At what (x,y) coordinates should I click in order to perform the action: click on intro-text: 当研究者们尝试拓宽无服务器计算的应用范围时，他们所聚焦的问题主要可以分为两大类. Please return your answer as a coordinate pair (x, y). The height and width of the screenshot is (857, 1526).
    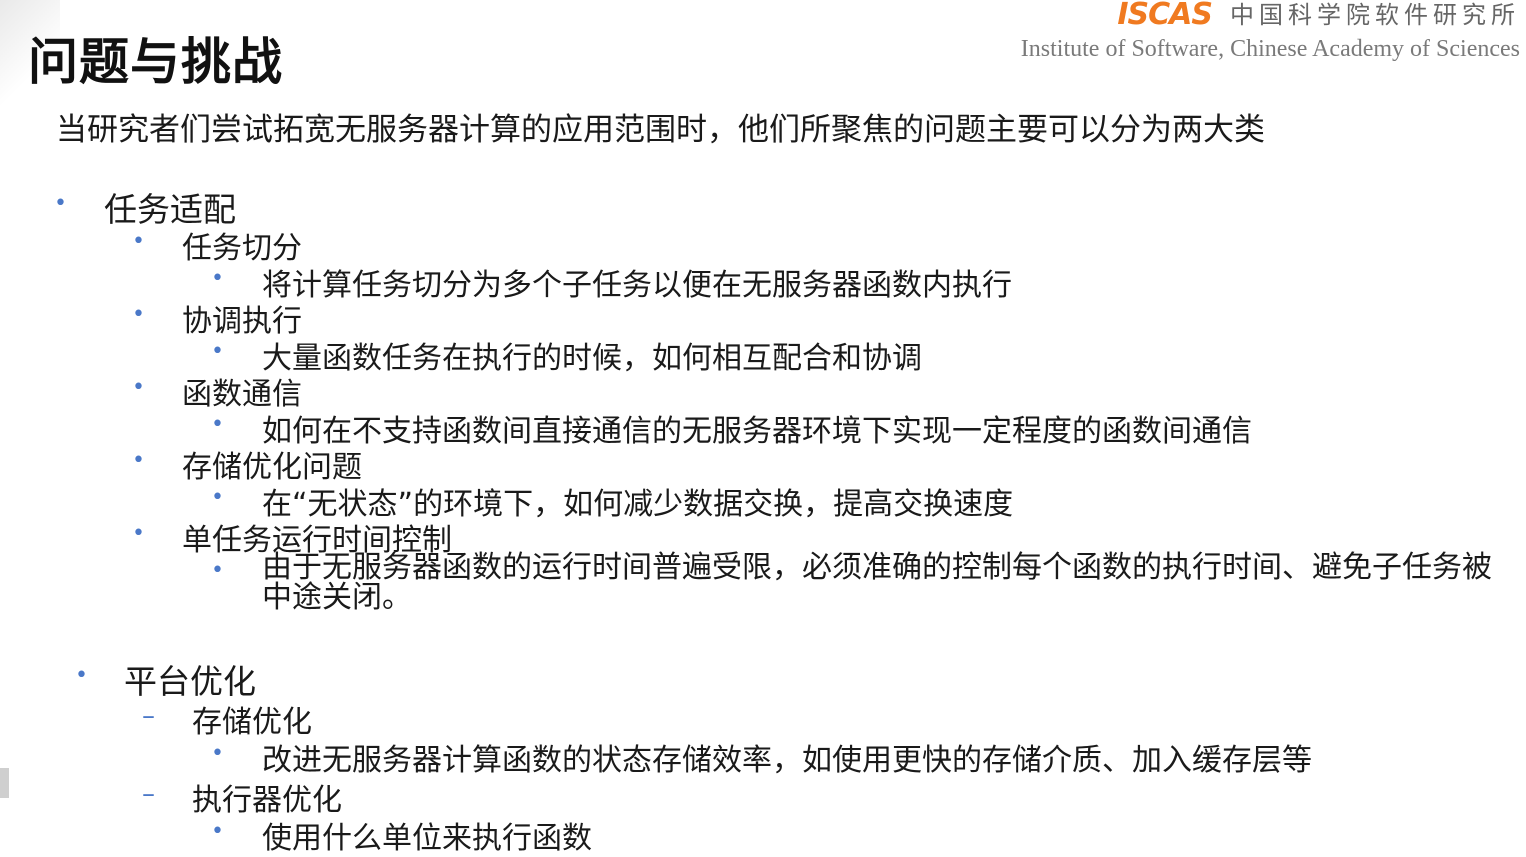
    Looking at the image, I should click on (660, 130).